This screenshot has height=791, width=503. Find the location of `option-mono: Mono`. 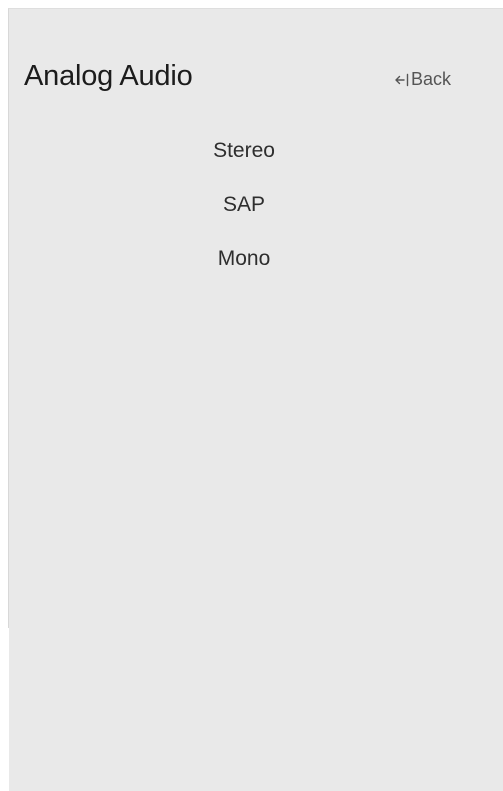

option-mono: Mono is located at coordinates (244, 266).